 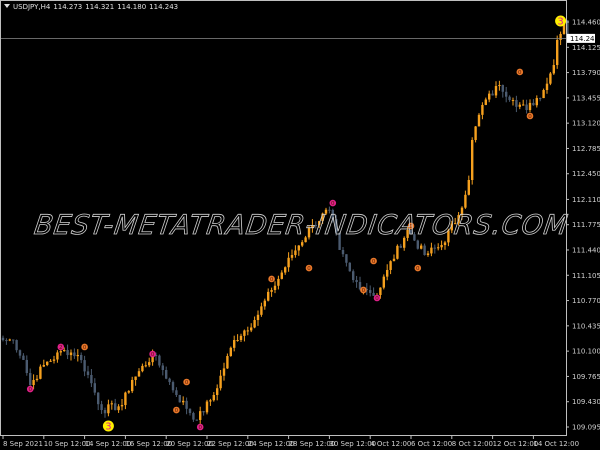 I want to click on y-tick-label: 114.460, so click(x=586, y=23).